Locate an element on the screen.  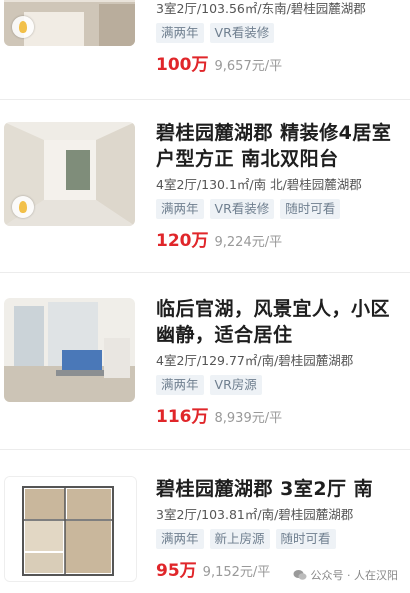
listing-unit-price: 9,657元/平 is located at coordinates (248, 66).